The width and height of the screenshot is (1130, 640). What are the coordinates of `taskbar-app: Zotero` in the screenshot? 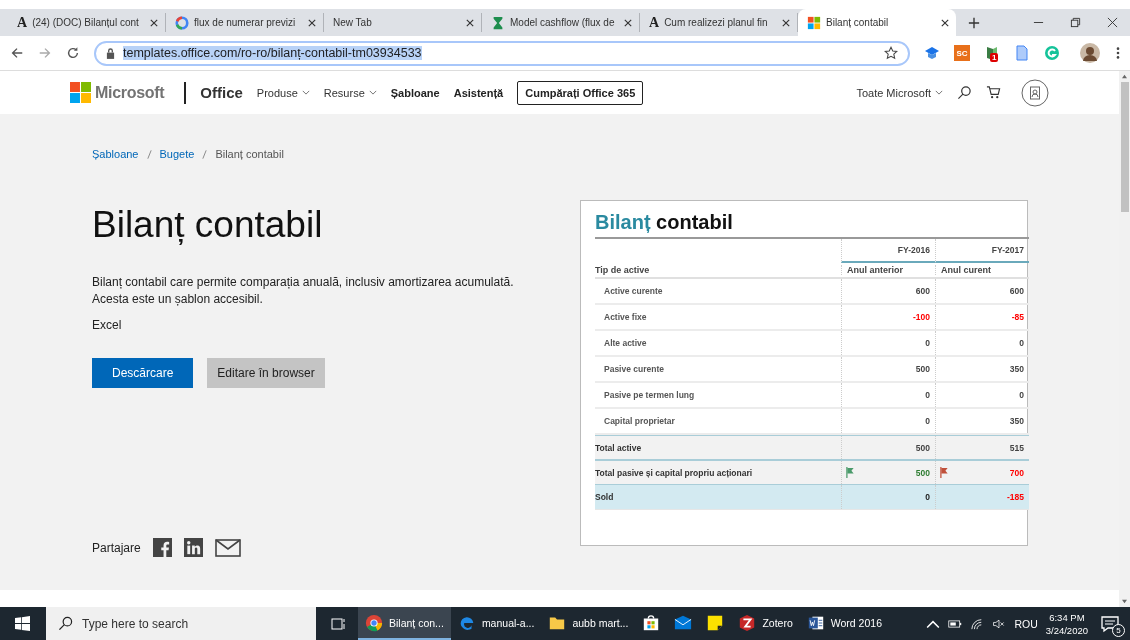 It's located at (765, 623).